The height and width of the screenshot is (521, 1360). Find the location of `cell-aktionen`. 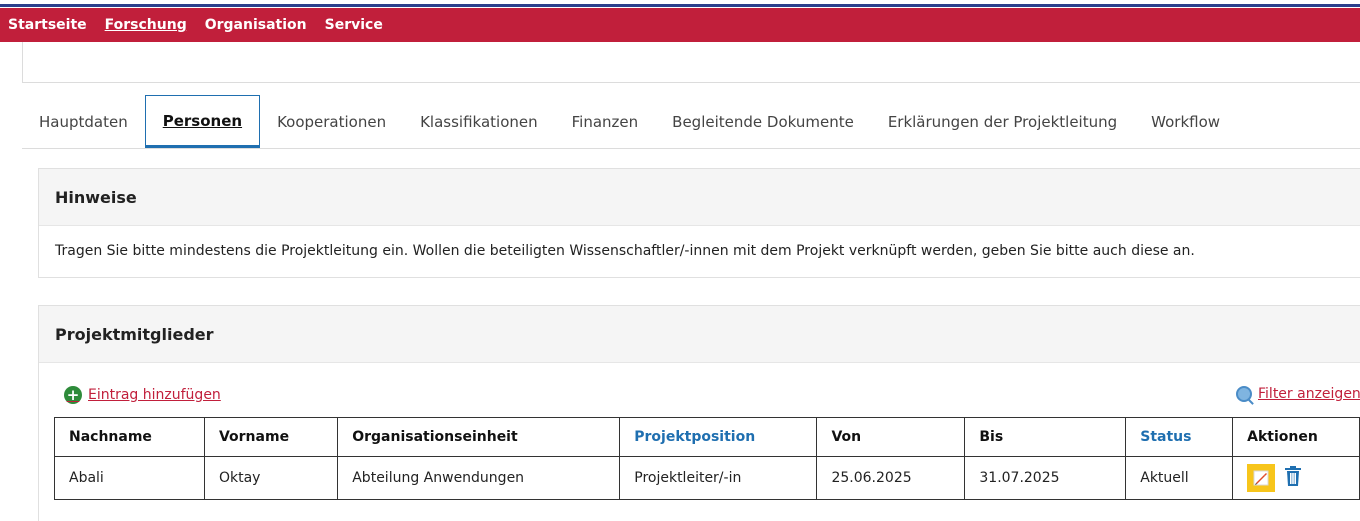

cell-aktionen is located at coordinates (1296, 478).